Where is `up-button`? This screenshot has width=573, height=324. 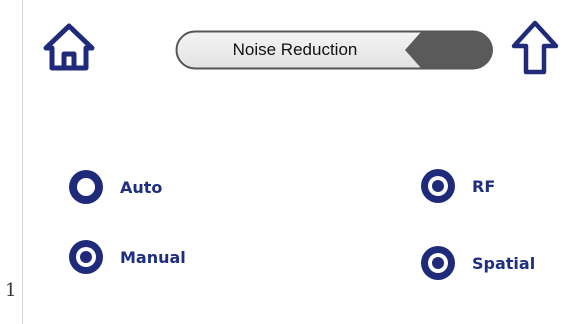
up-button is located at coordinates (535, 48).